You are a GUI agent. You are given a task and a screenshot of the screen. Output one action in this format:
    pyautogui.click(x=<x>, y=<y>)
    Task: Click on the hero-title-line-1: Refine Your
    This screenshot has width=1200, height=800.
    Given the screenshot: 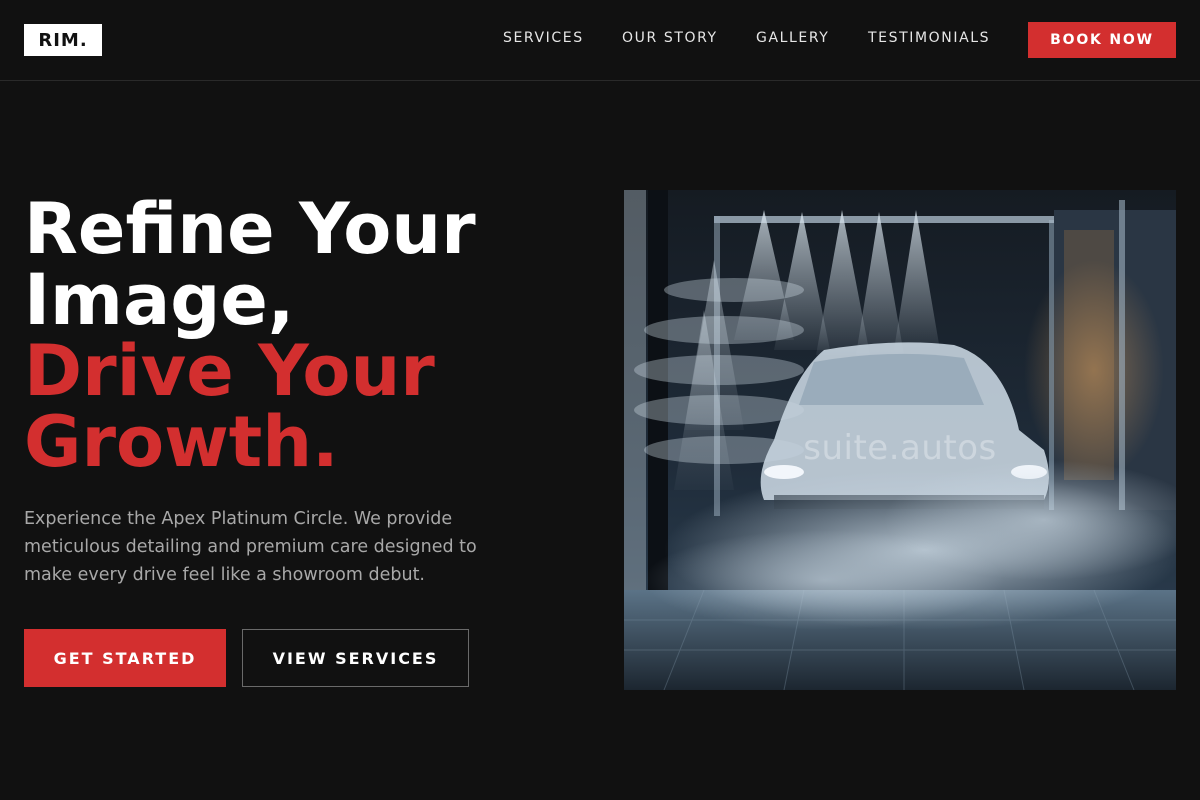 What is the action you would take?
    pyautogui.click(x=250, y=229)
    